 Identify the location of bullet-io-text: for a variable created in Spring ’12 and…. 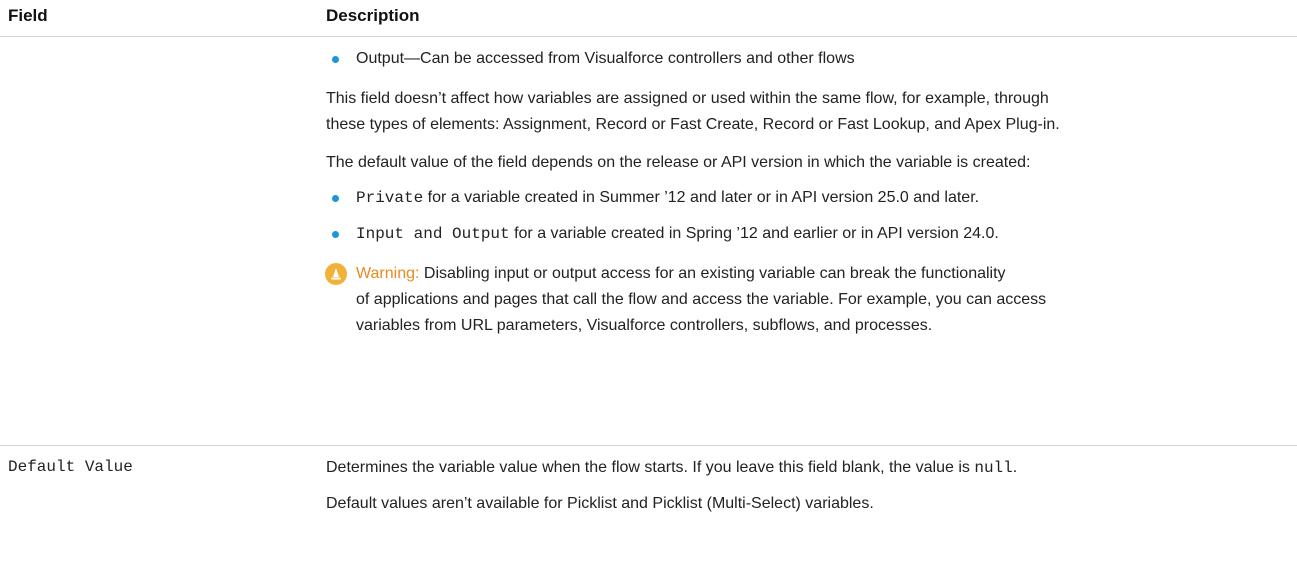
(754, 233).